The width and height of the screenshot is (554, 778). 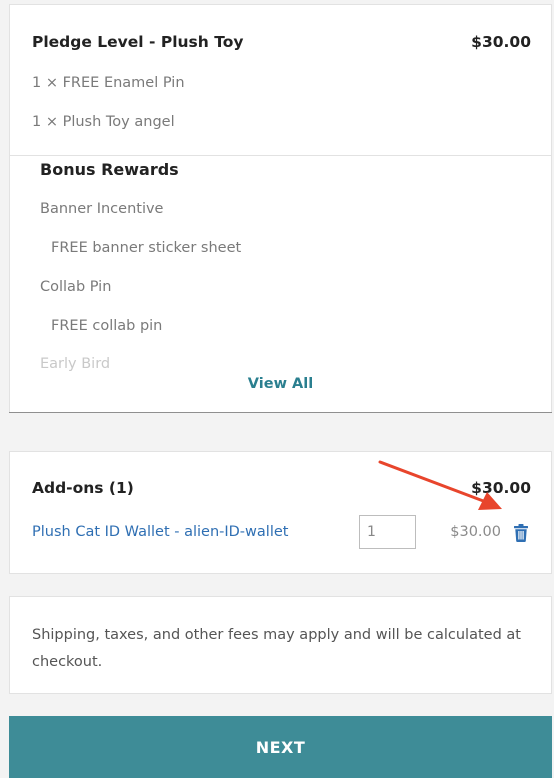 I want to click on addon-item-price: $30.00, so click(x=475, y=532).